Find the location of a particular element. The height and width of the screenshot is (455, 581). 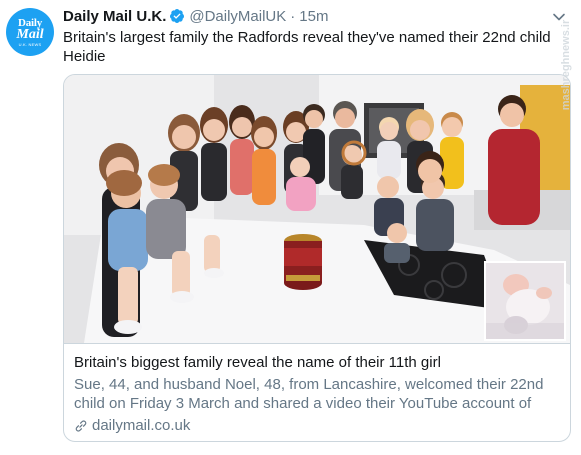

avatar-logo-line2: Mail is located at coordinates (30, 34).